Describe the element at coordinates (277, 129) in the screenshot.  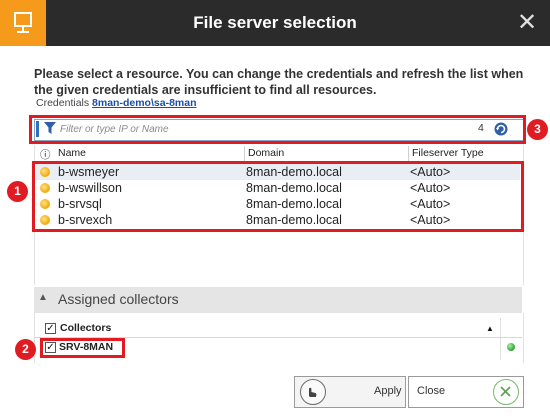
I see `callout-box-filter` at that location.